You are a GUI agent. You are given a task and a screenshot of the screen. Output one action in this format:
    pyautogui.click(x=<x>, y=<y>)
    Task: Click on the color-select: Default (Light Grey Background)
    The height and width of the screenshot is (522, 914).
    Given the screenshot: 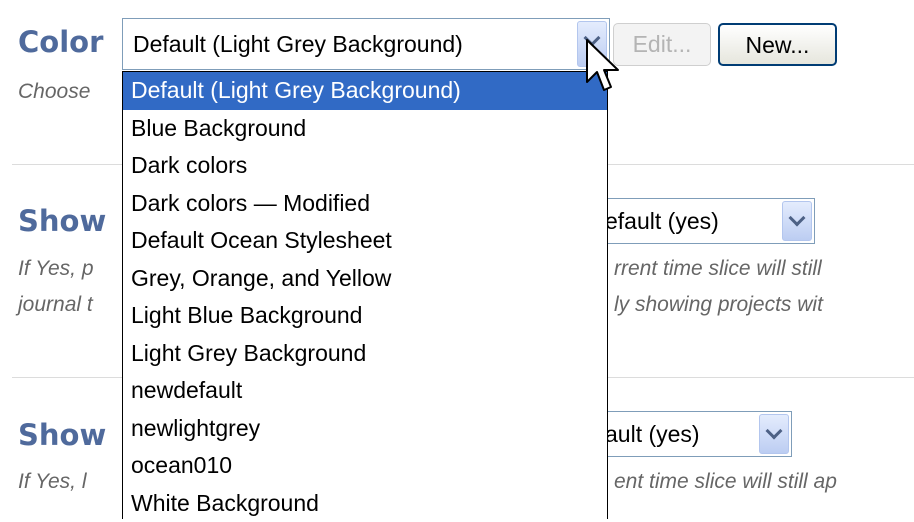 What is the action you would take?
    pyautogui.click(x=366, y=44)
    